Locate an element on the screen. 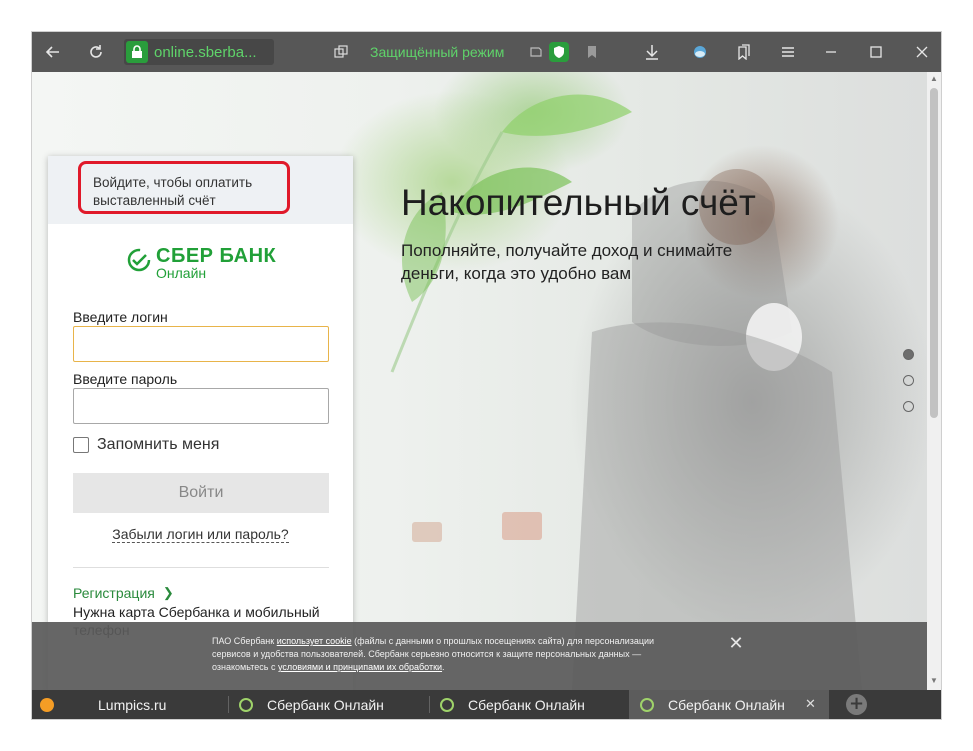 This screenshot has width=973, height=751. login-button: Войти is located at coordinates (201, 493).